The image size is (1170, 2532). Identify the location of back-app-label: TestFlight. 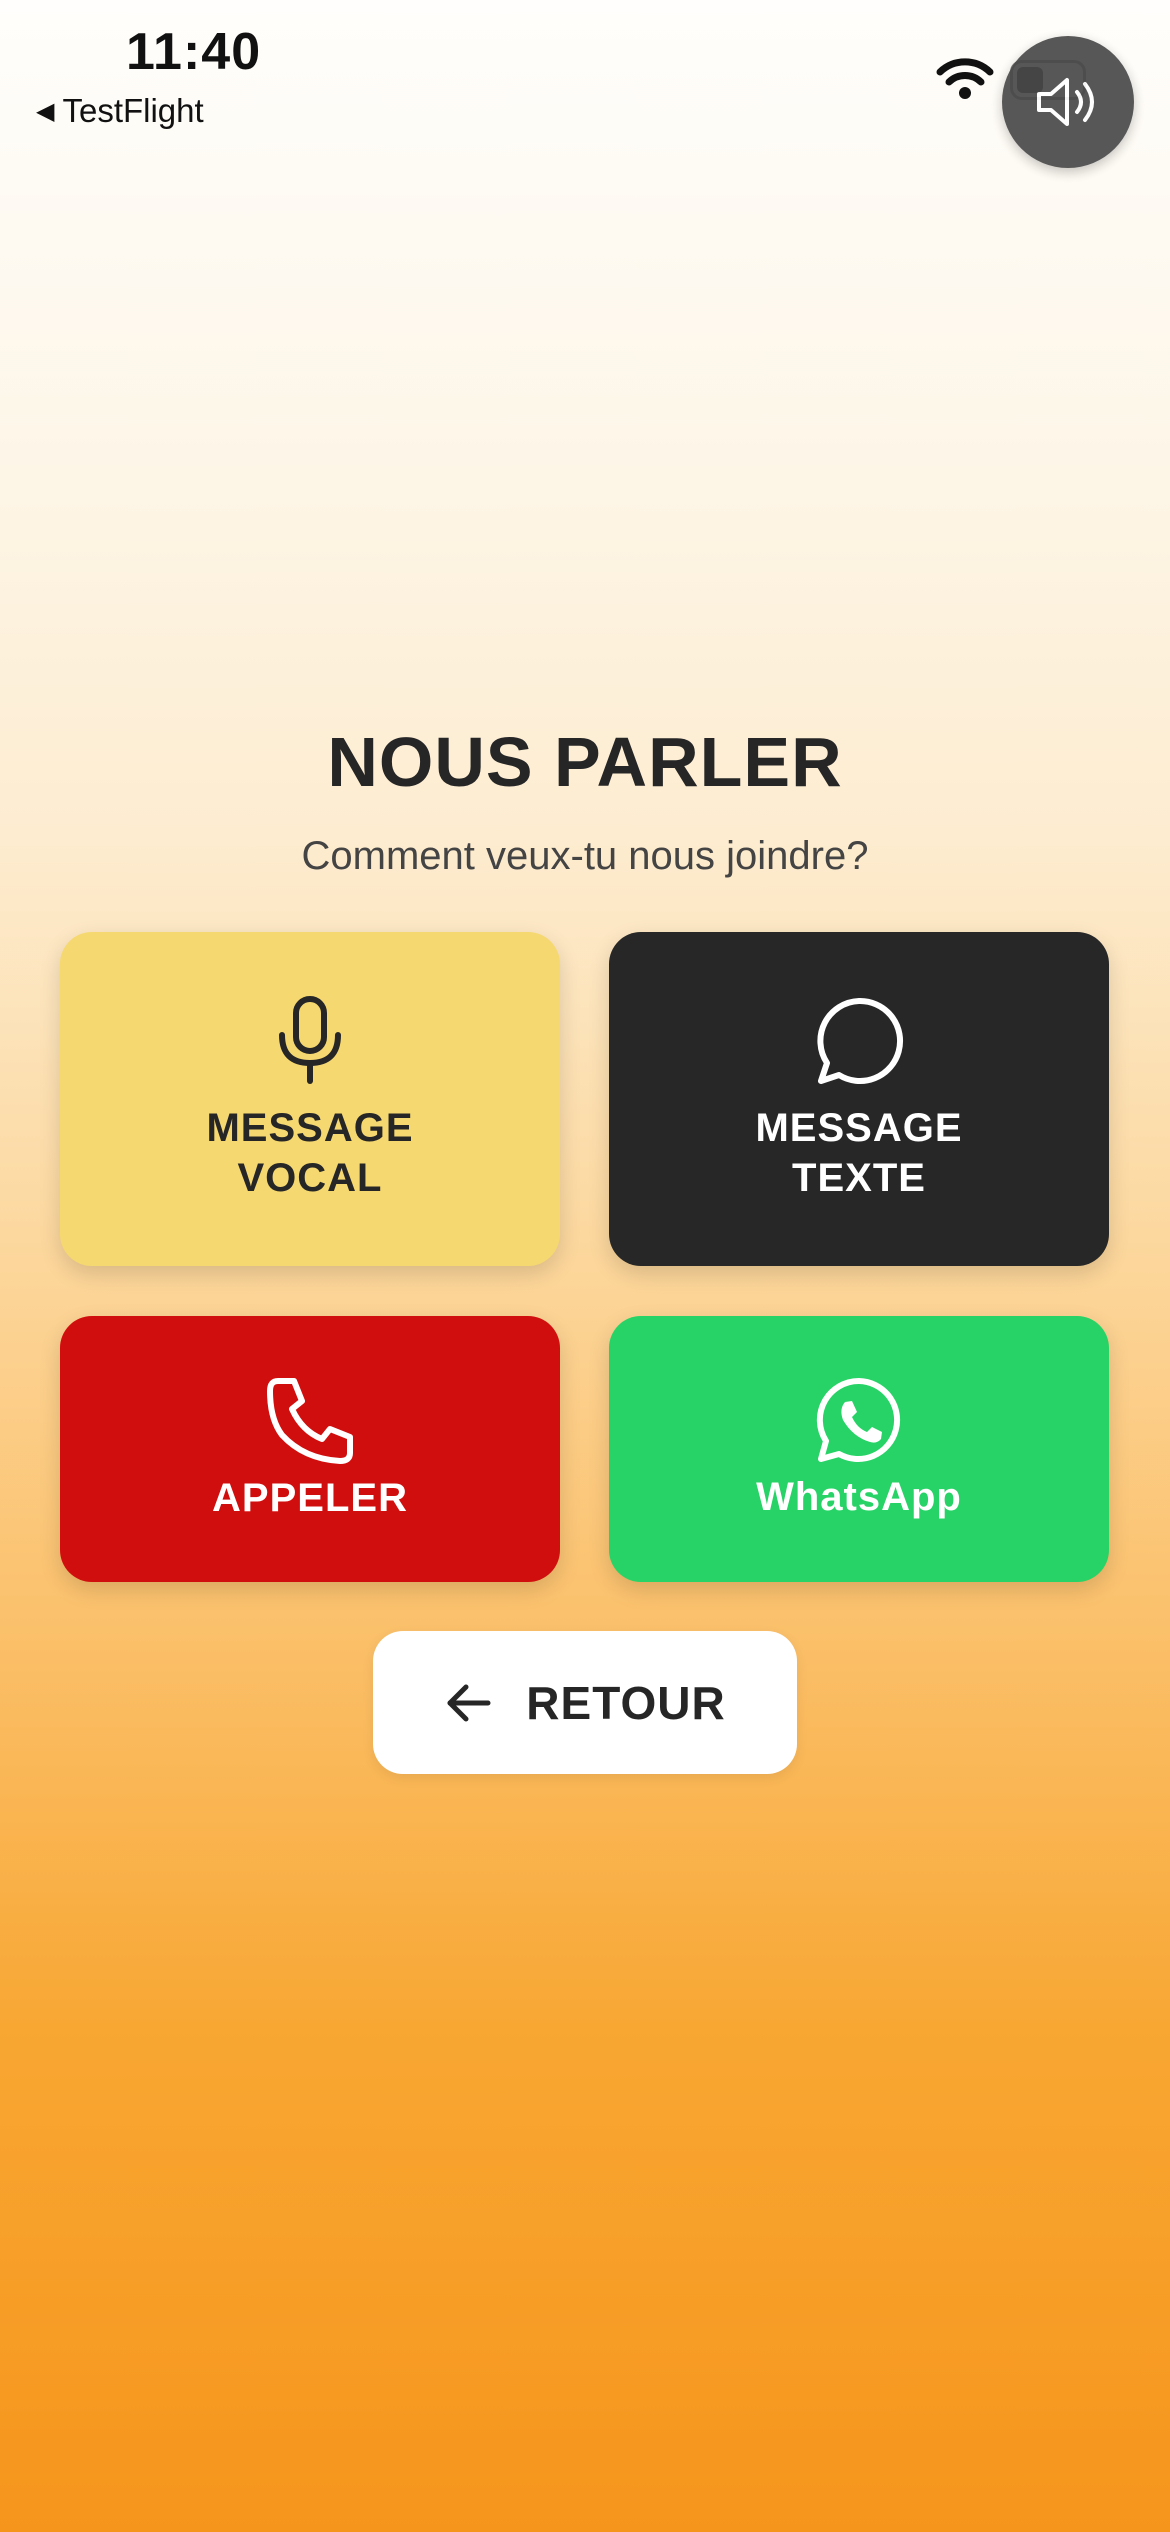
(133, 110).